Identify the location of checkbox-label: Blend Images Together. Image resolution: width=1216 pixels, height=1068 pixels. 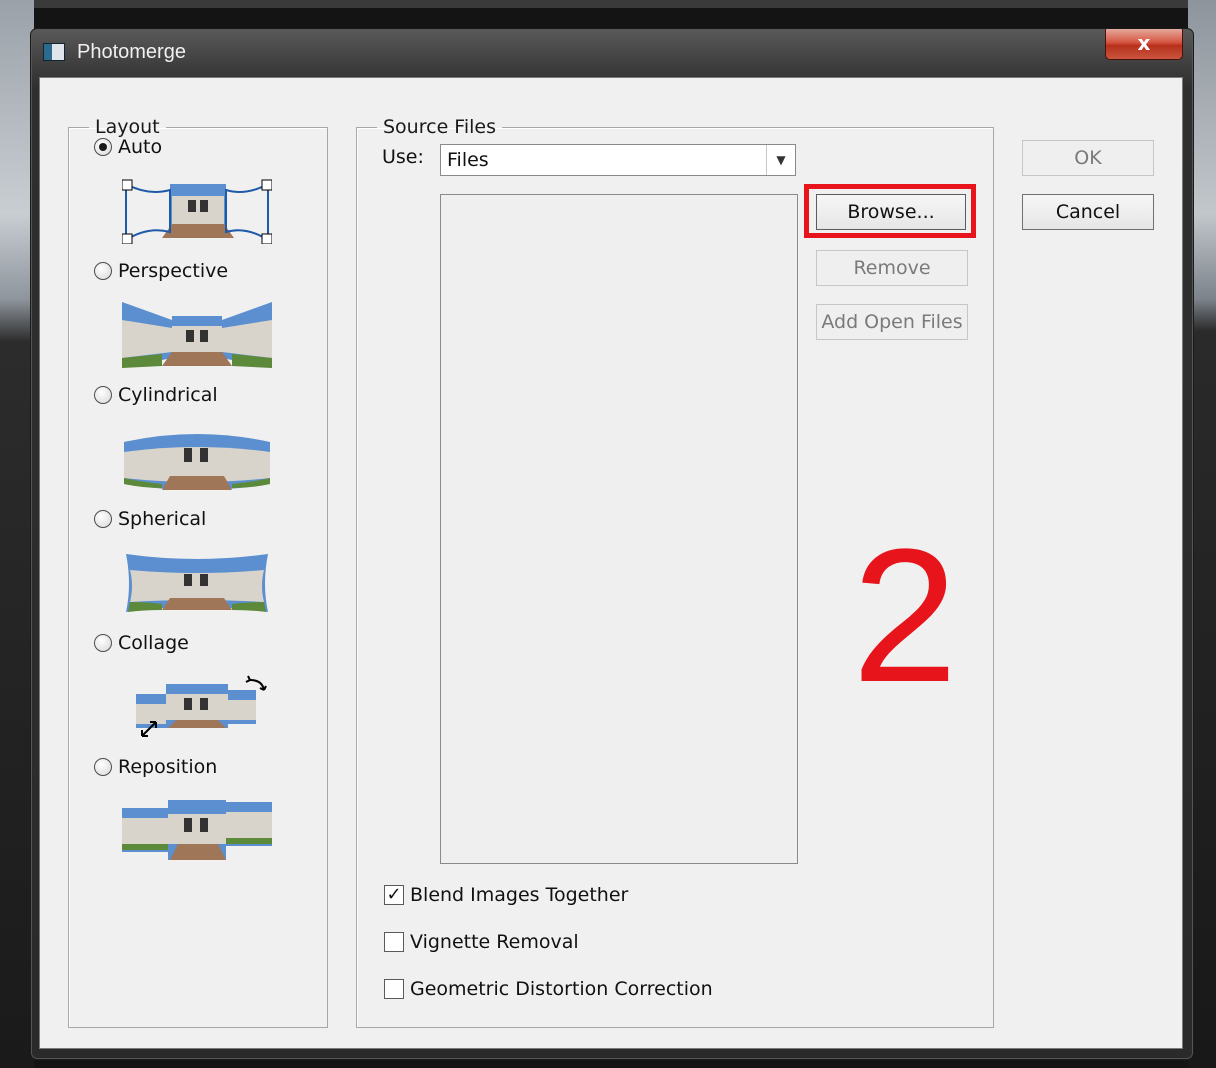
(519, 895).